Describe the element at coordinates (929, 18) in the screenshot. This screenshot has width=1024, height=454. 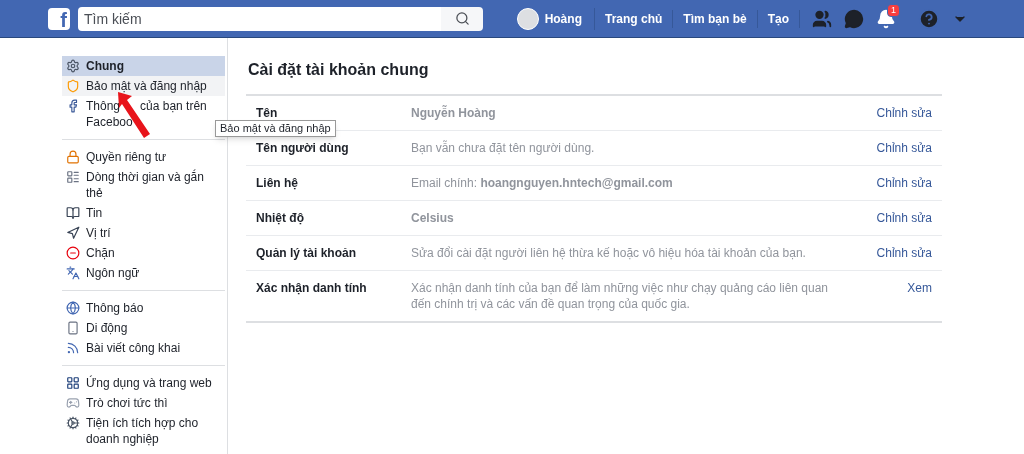
I see `help-icon` at that location.